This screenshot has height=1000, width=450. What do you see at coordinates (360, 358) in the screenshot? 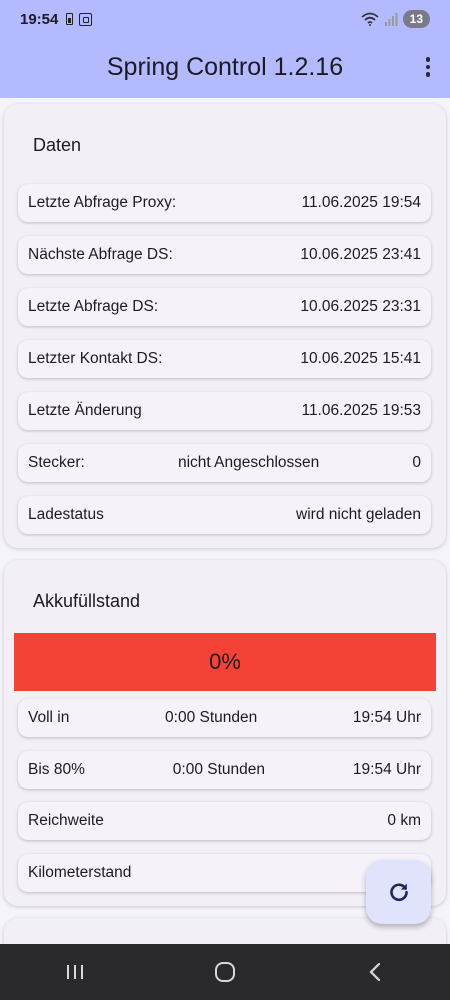
I see `row-value: 10.06.2025 15:41` at bounding box center [360, 358].